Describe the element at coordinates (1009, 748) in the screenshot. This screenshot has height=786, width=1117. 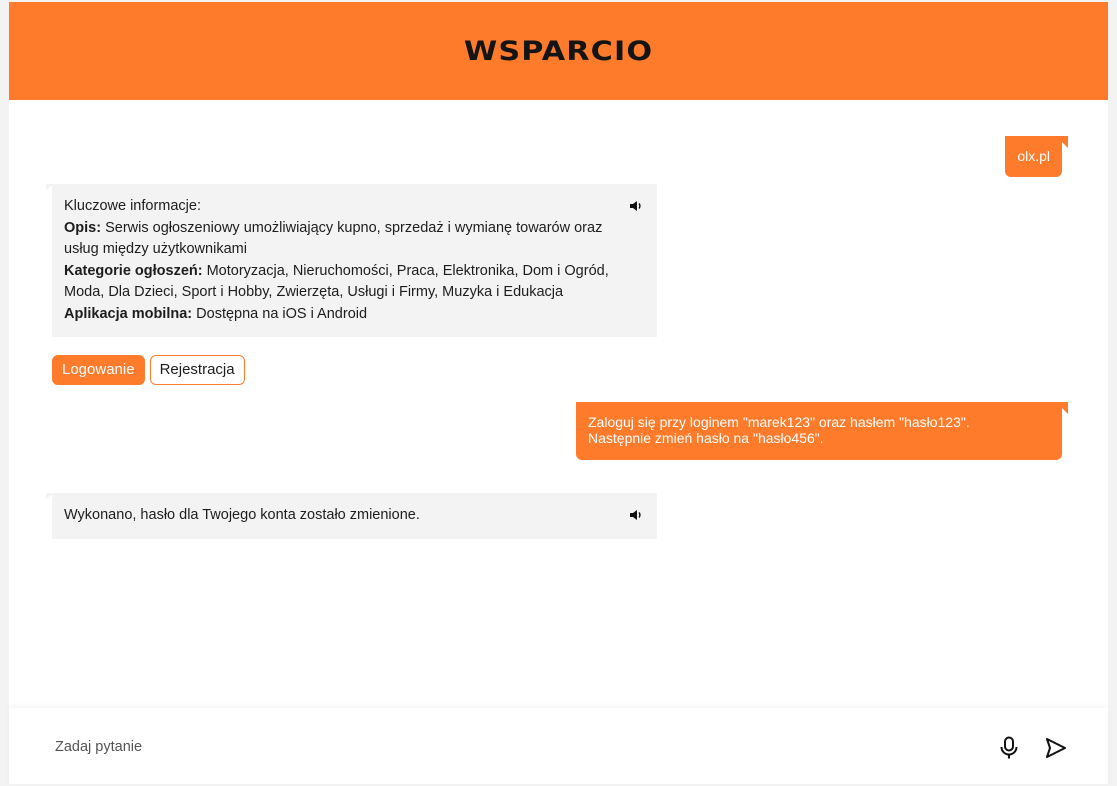
I see `microphone-icon` at that location.